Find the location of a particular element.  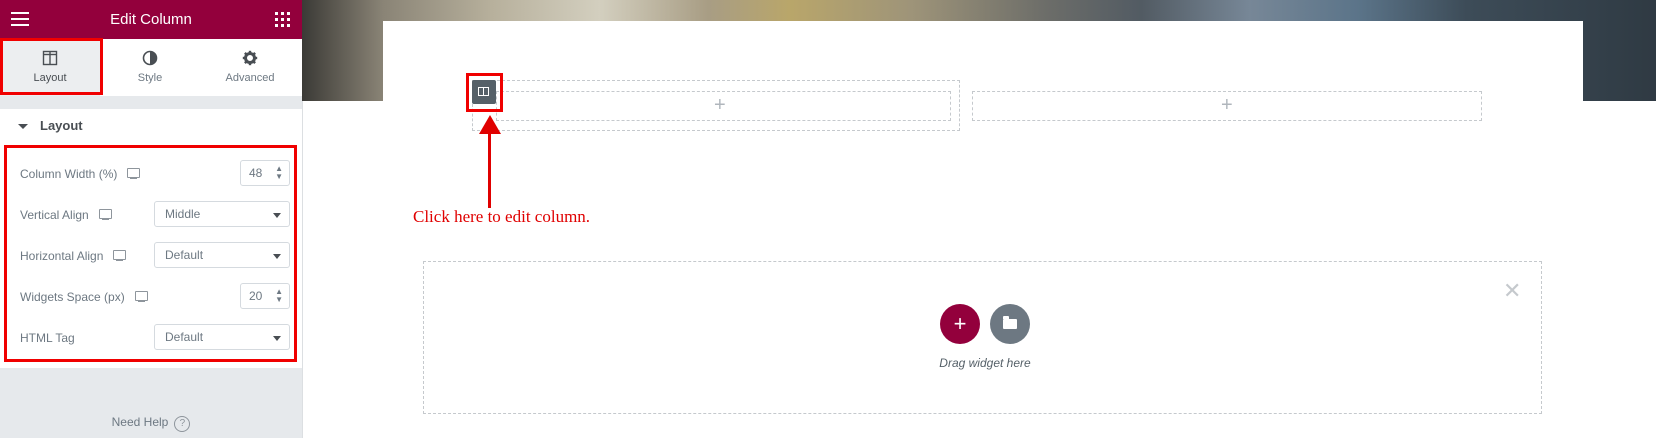

gear-icon is located at coordinates (250, 58).